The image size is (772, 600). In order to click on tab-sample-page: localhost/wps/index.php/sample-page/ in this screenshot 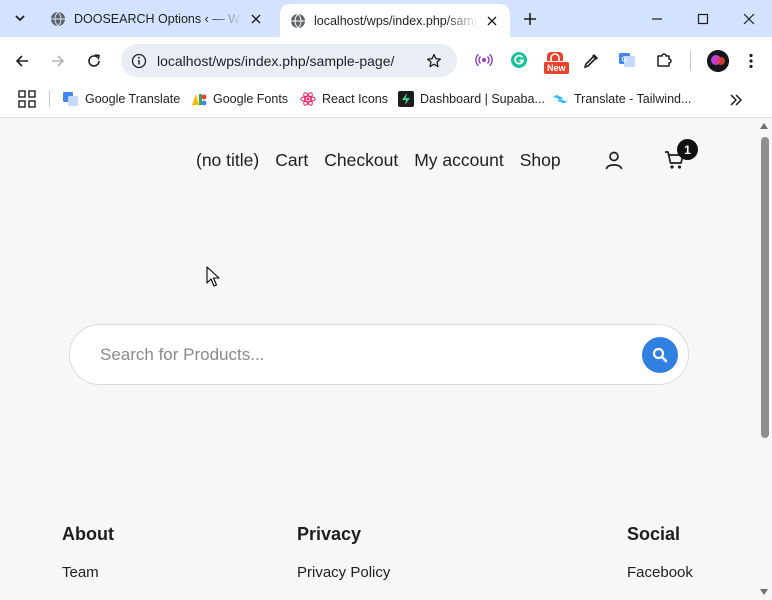, I will do `click(395, 20)`.